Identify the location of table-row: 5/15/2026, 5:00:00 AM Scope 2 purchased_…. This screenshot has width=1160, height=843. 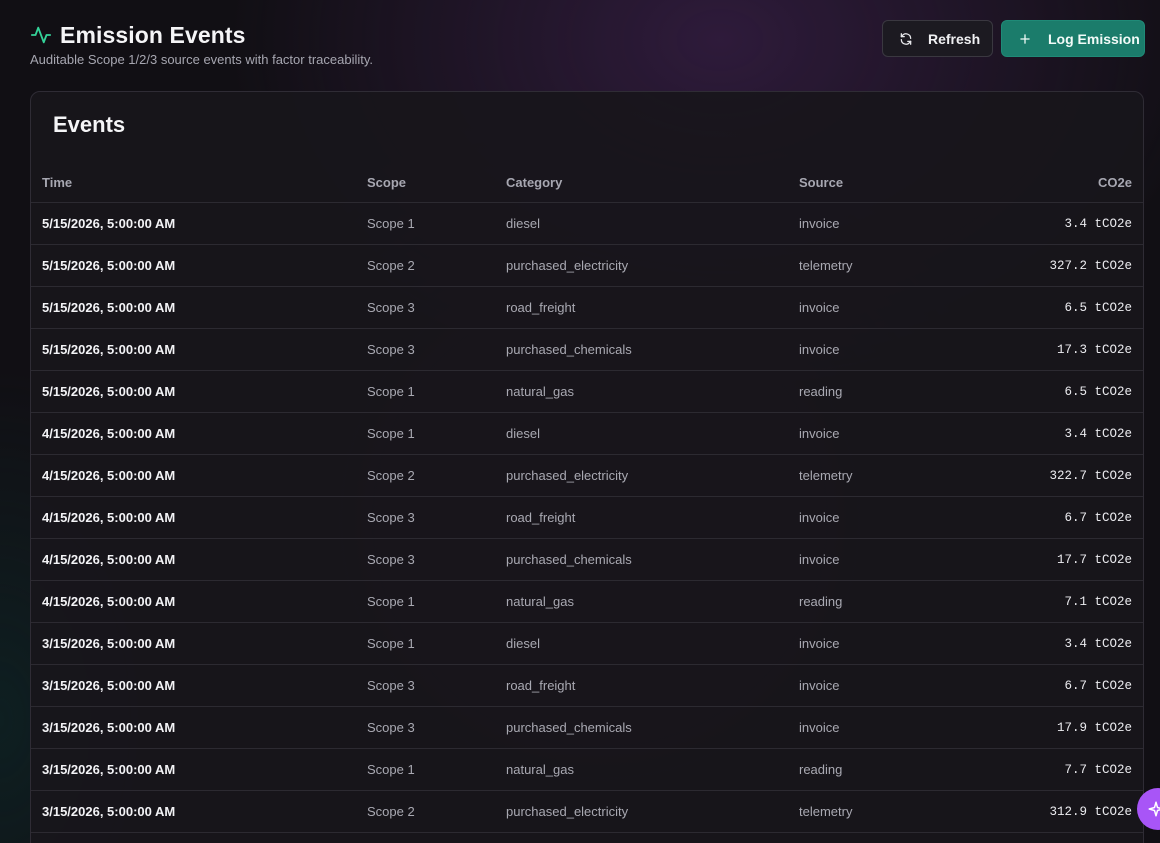
(587, 265).